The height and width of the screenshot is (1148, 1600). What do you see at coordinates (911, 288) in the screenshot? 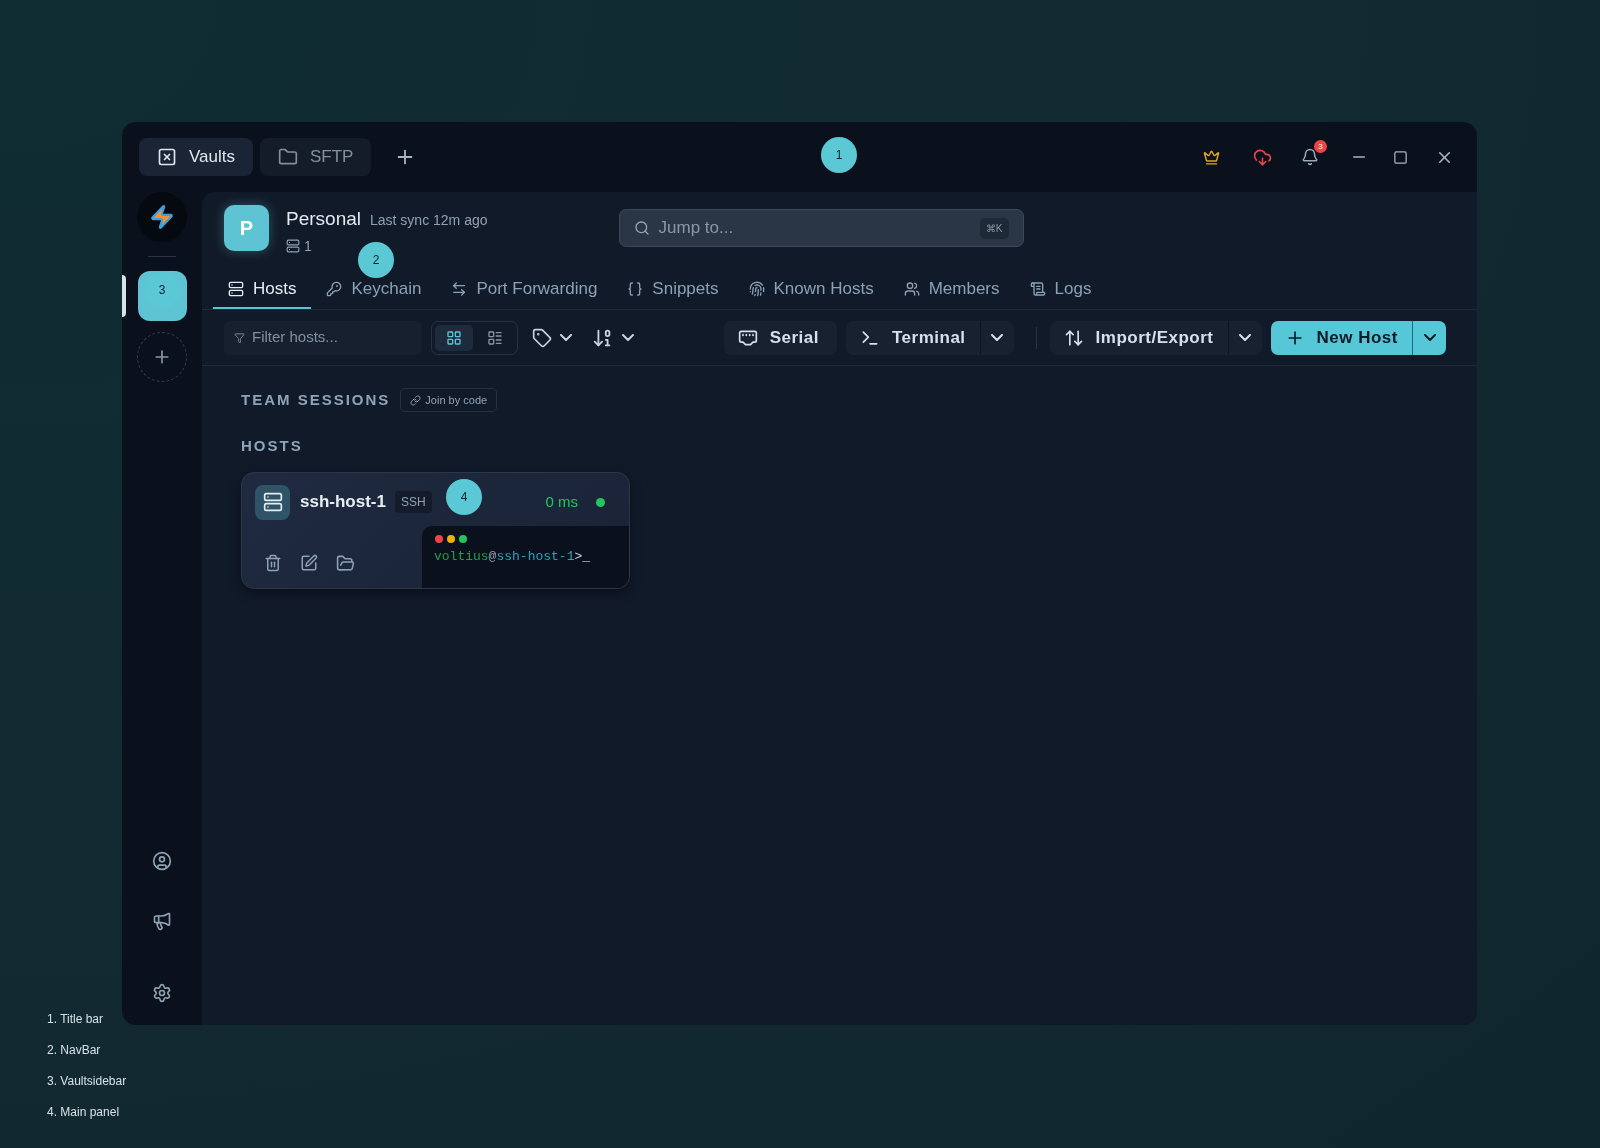
I see `users-icon` at bounding box center [911, 288].